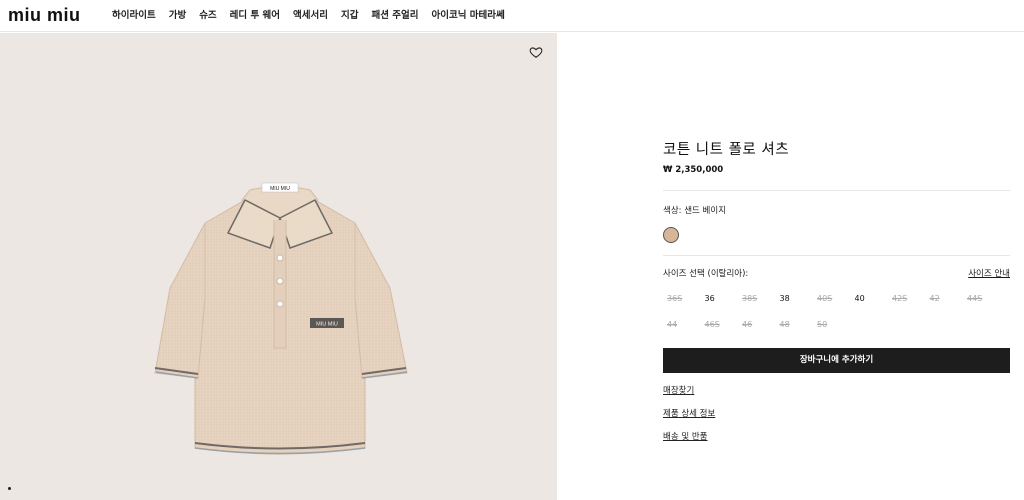 This screenshot has width=1024, height=500. Describe the element at coordinates (795, 299) in the screenshot. I see `size-option: 38` at that location.